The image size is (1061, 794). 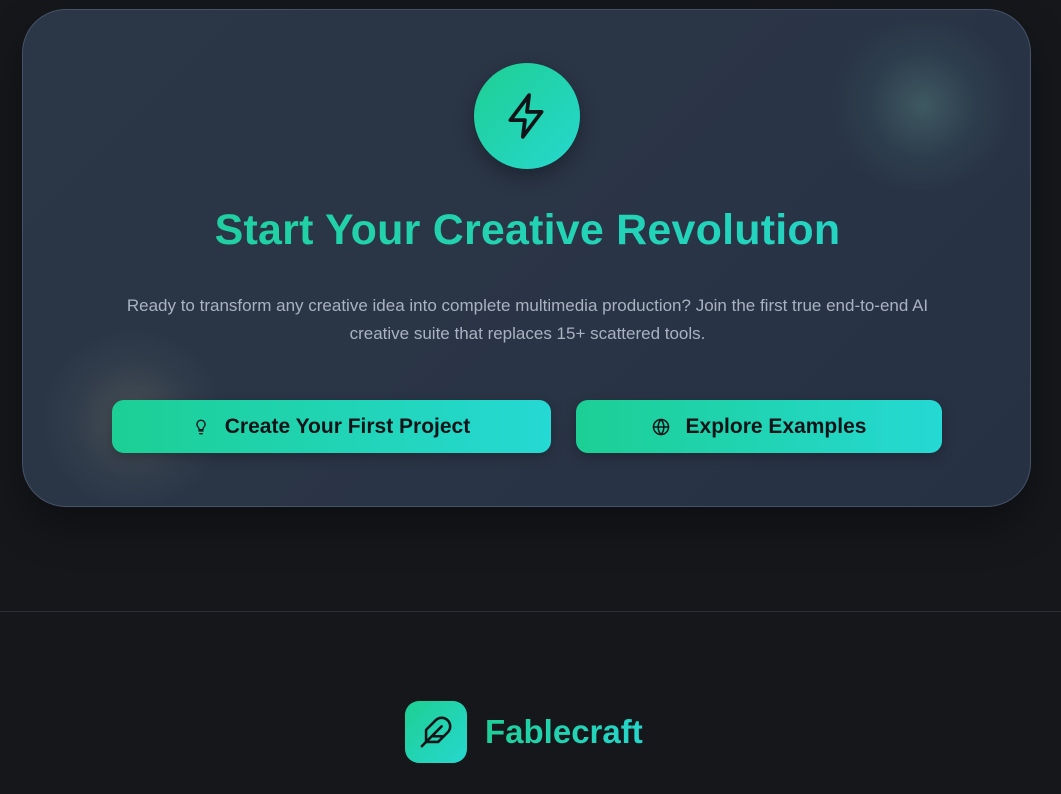 What do you see at coordinates (661, 427) in the screenshot?
I see `globe-icon` at bounding box center [661, 427].